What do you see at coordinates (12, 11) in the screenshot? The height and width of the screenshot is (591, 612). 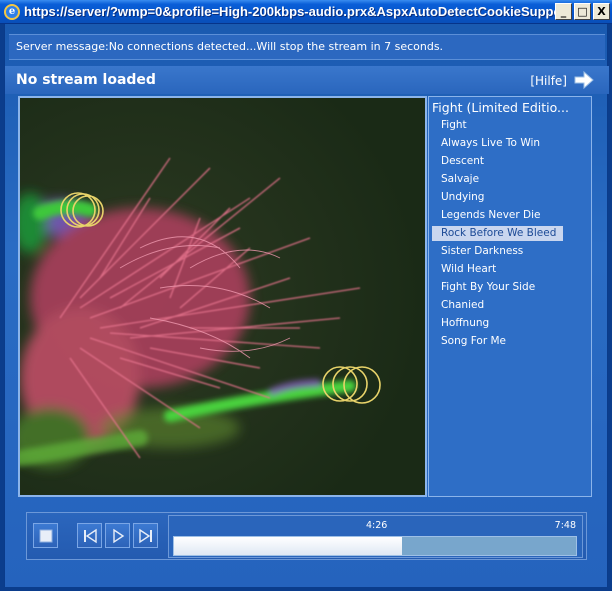 I see `ie-browser-icon: e` at bounding box center [12, 11].